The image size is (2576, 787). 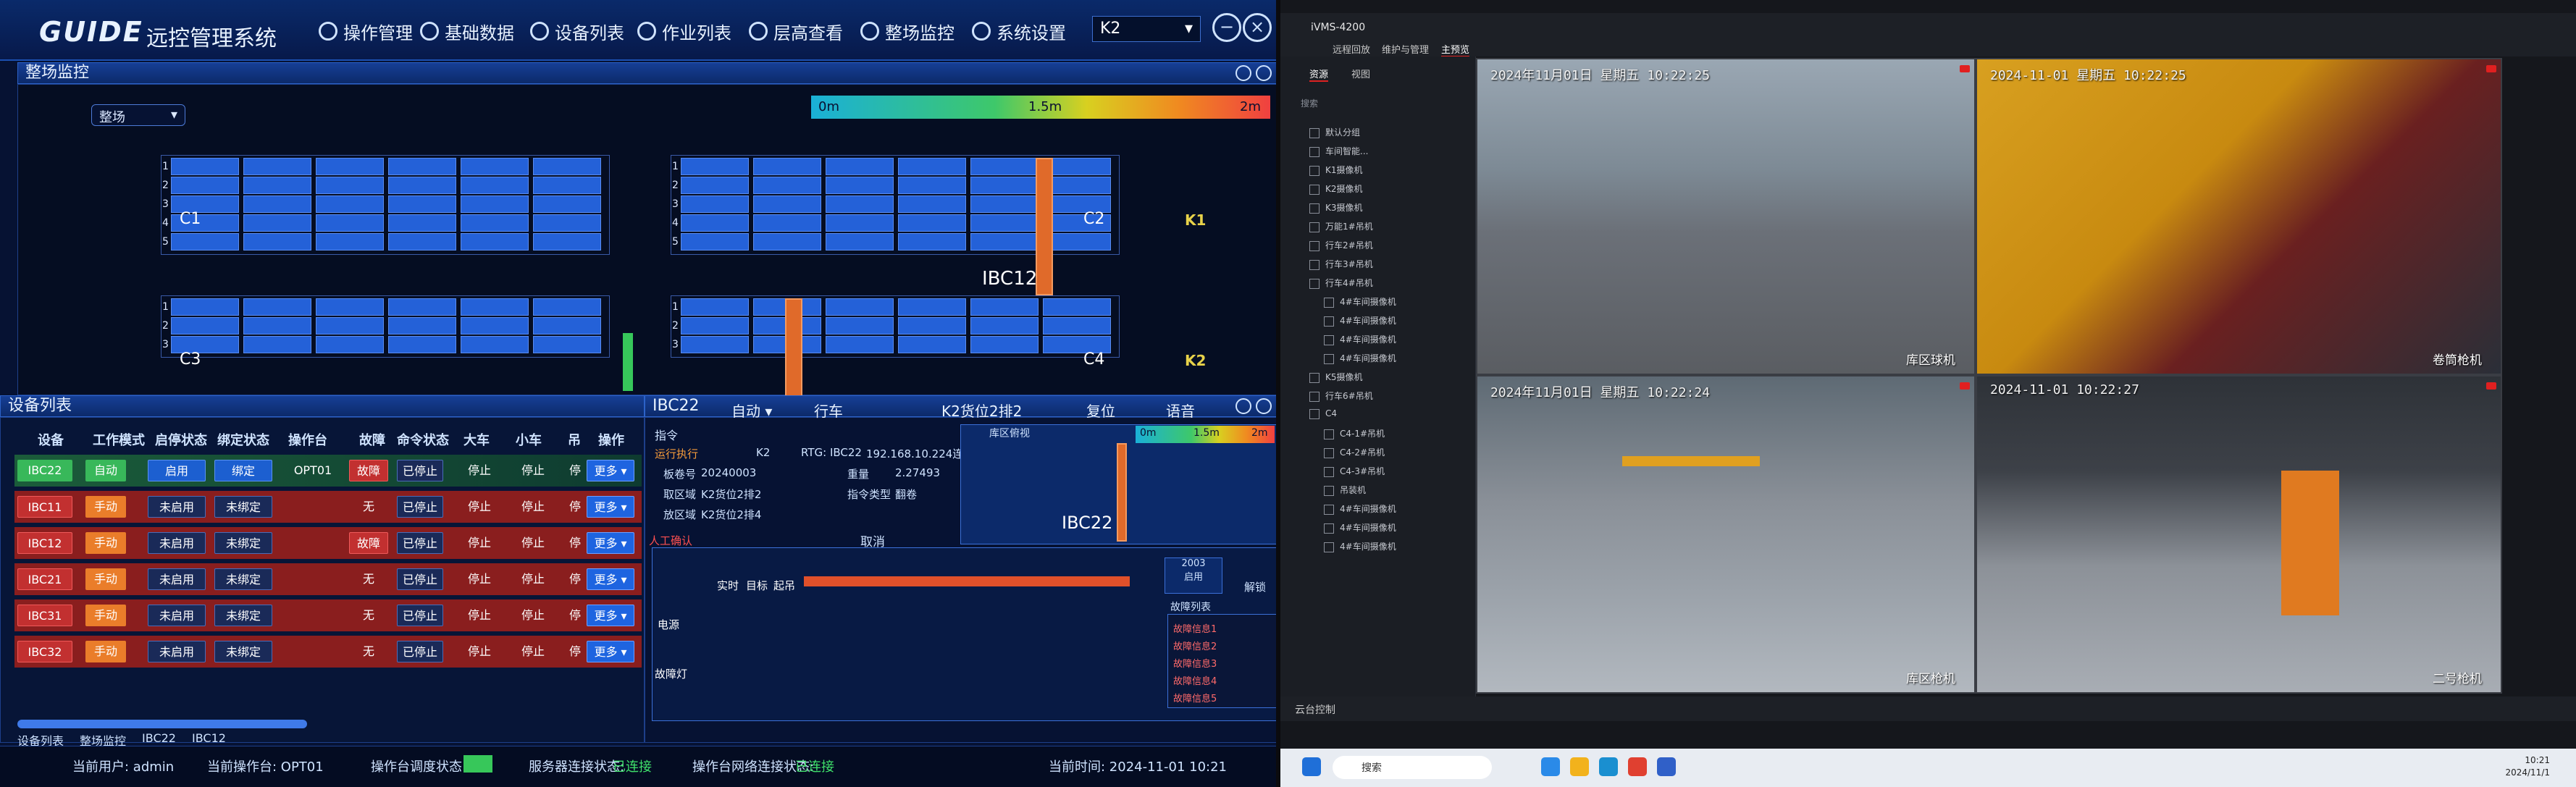 I want to click on tree-item: 万能1#吊机, so click(x=1341, y=226).